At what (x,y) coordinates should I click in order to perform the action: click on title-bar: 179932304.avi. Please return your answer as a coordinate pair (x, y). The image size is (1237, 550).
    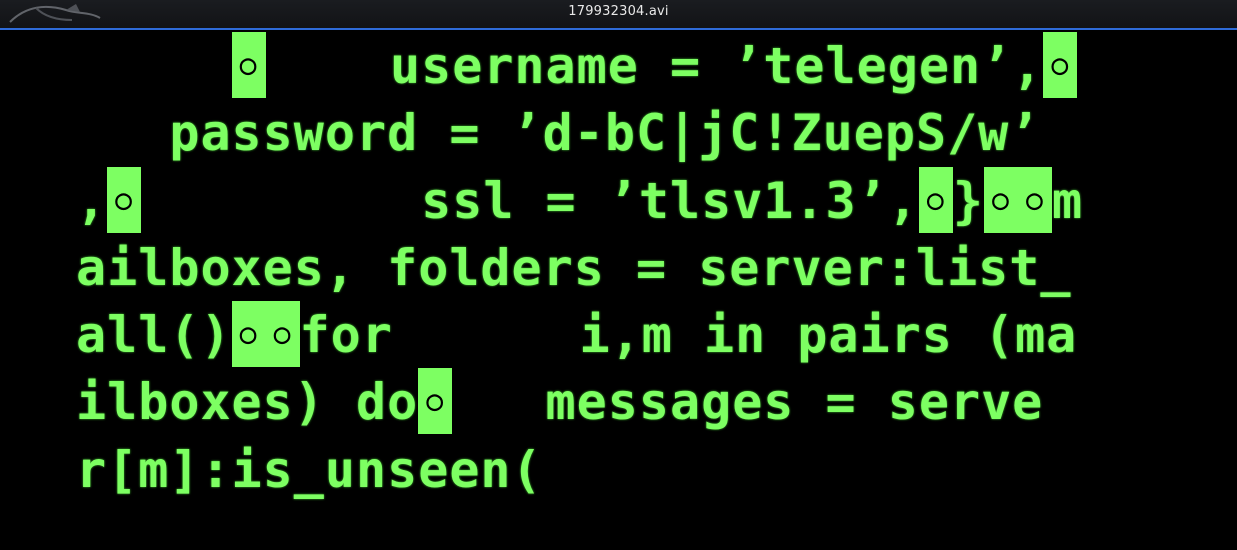
    Looking at the image, I should click on (618, 15).